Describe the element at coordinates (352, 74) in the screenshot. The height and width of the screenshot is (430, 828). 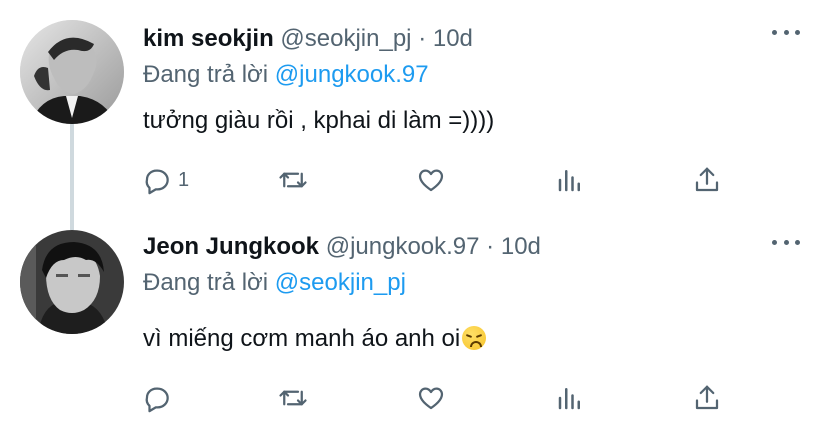
I see `mention-link: @jungkook.97` at that location.